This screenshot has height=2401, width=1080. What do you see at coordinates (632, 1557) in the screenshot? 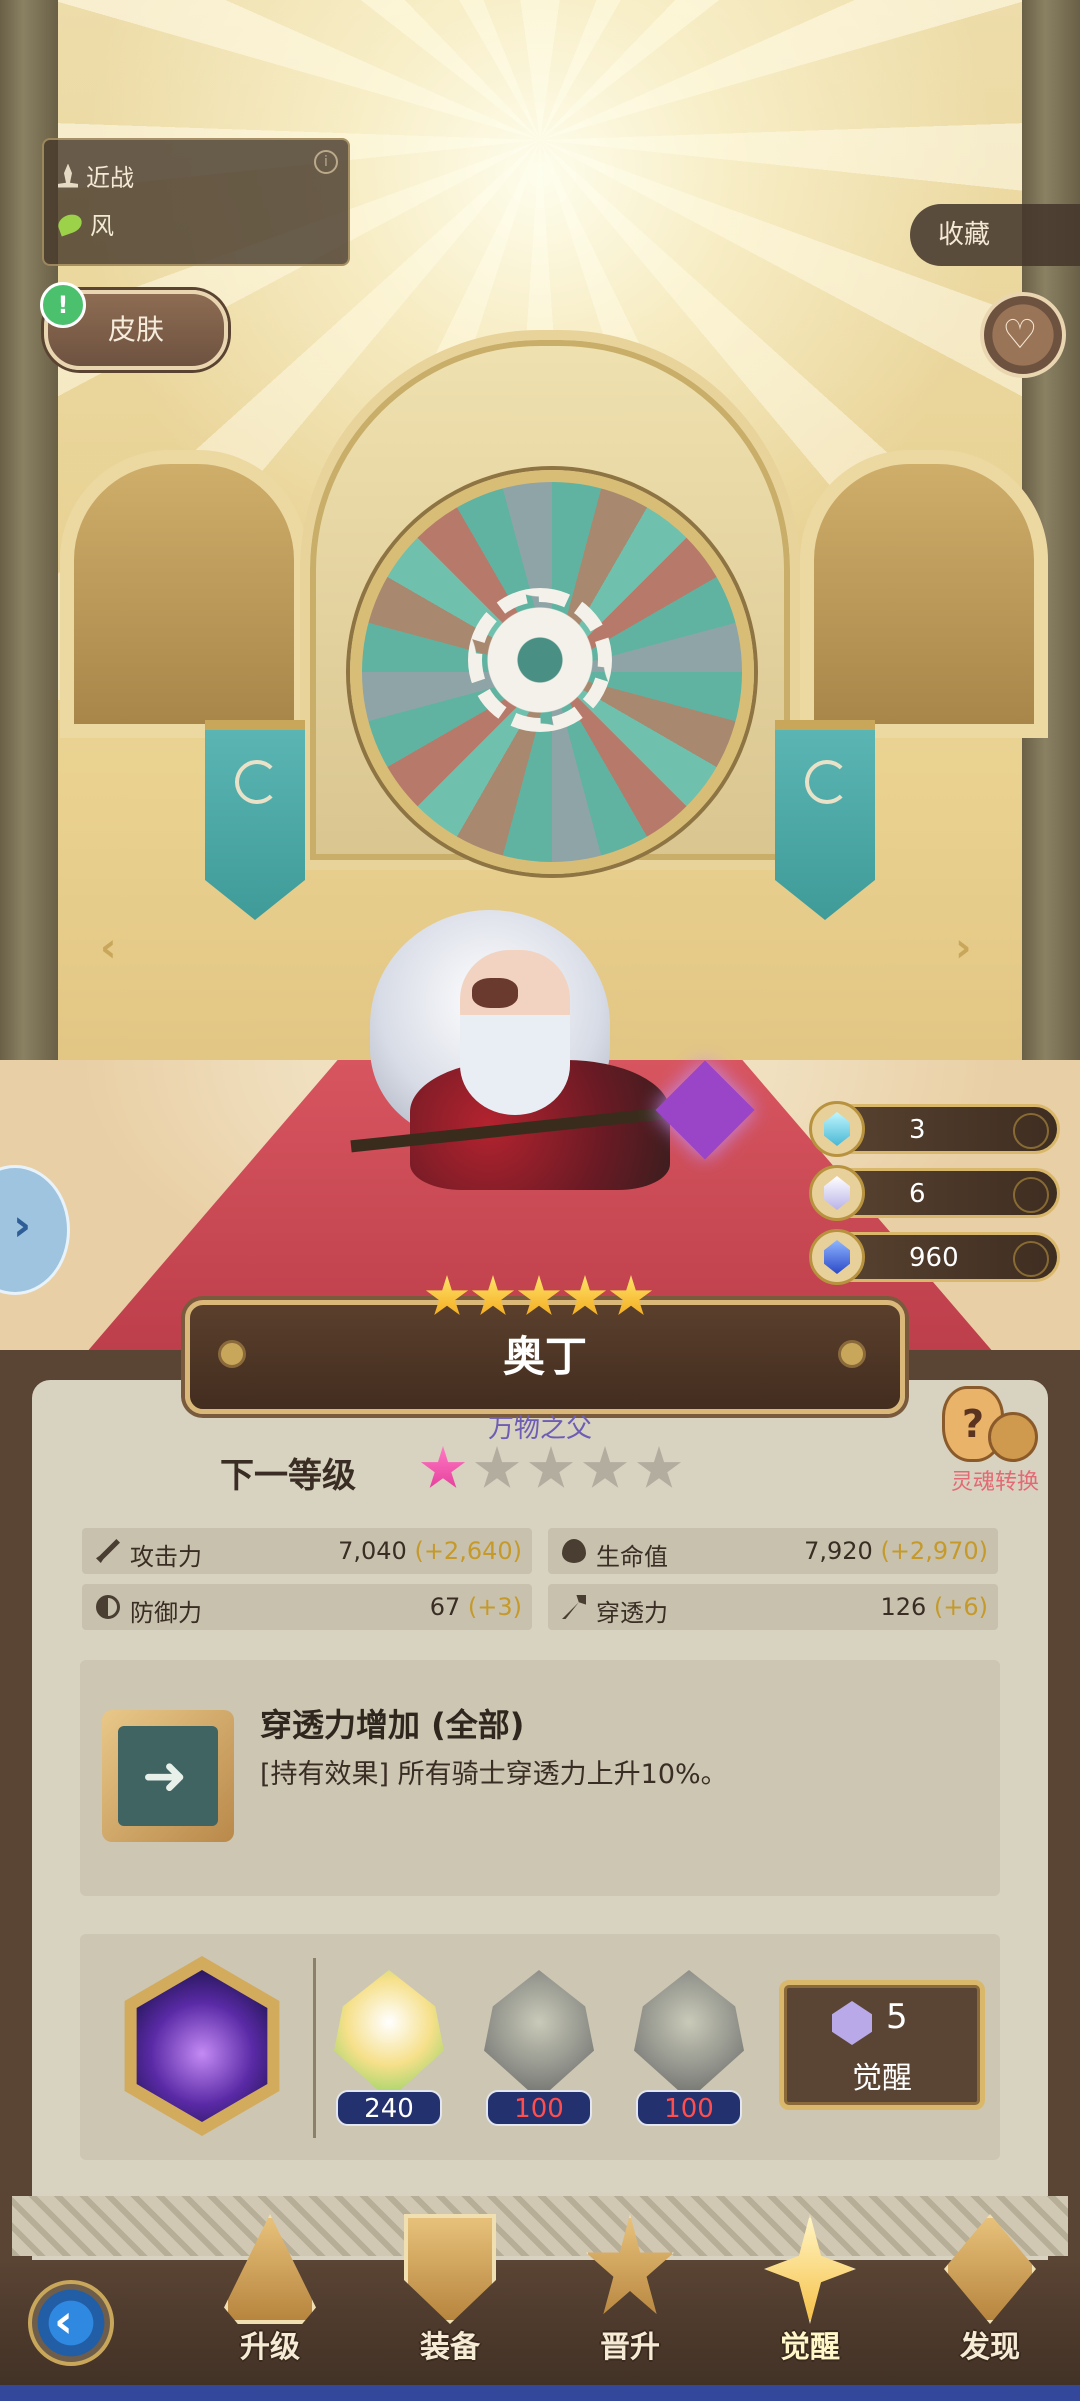
I see `stat-label: 生命值` at bounding box center [632, 1557].